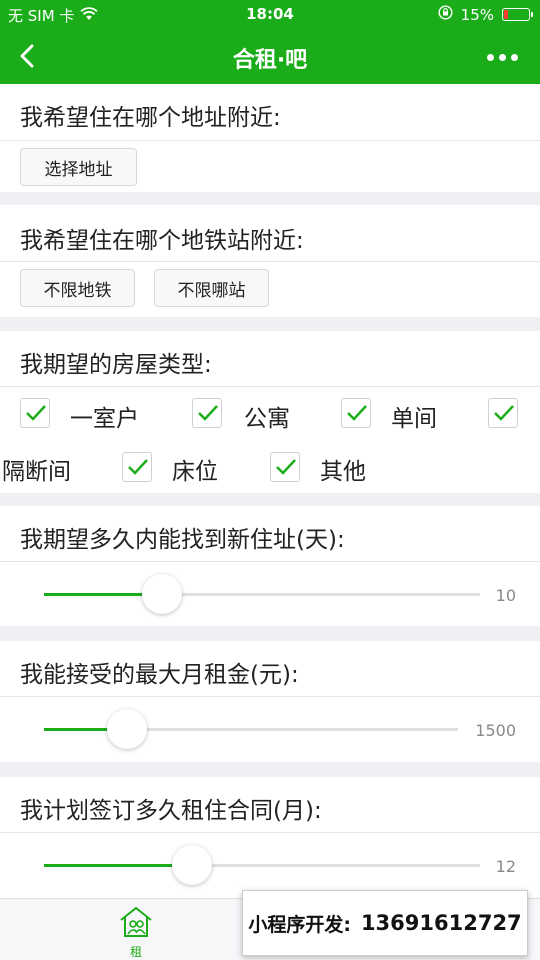  I want to click on contract-section: 我计划签订多久租住合同(月): 12, so click(270, 837).